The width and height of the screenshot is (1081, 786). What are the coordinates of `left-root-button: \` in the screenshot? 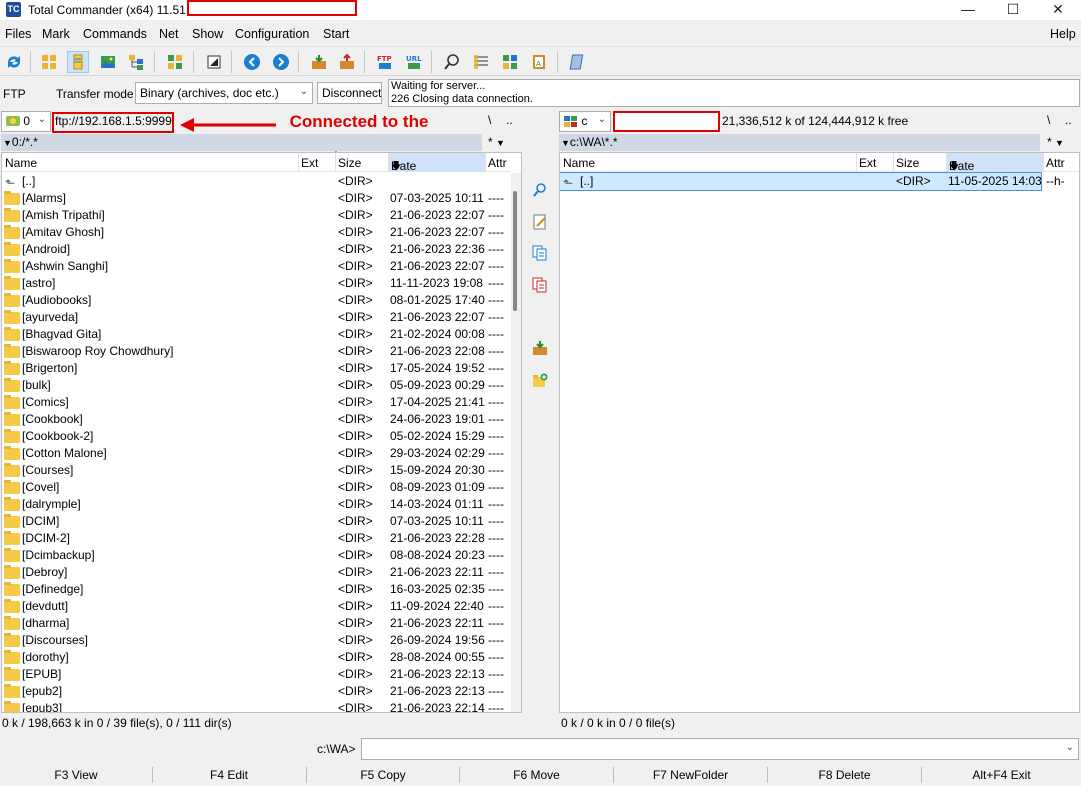 It's located at (489, 120).